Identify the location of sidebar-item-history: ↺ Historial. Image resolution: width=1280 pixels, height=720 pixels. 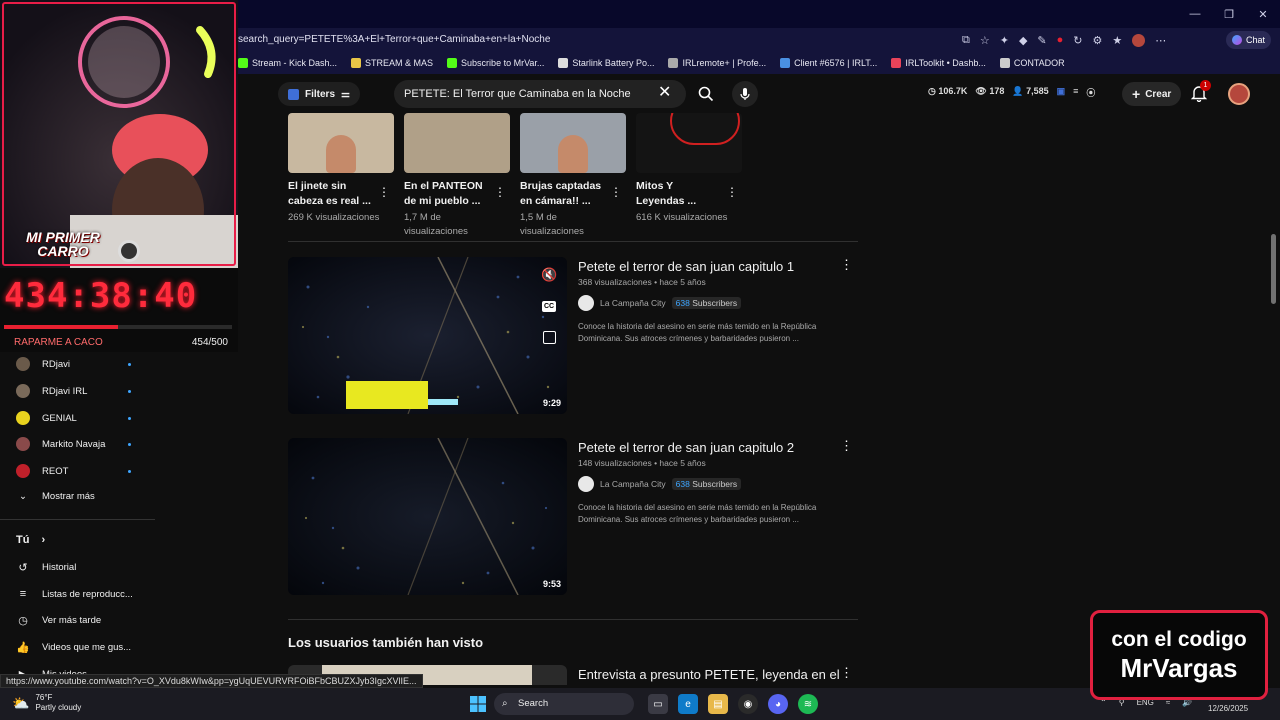
(46, 567).